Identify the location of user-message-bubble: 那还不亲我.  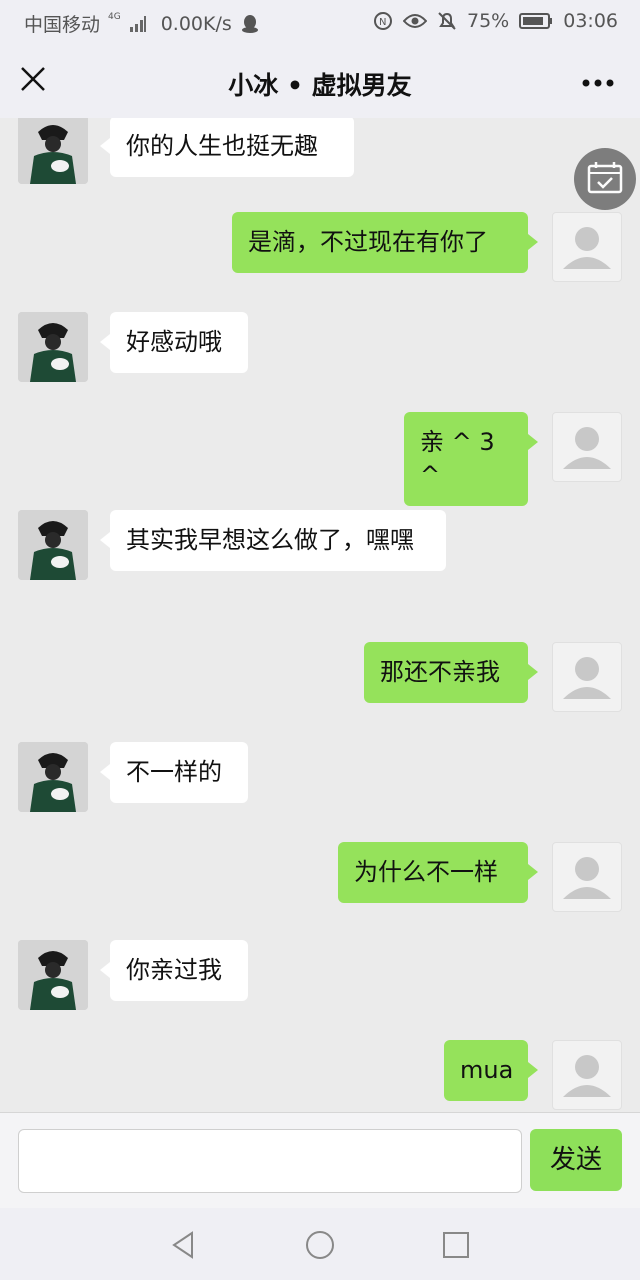
(451, 672).